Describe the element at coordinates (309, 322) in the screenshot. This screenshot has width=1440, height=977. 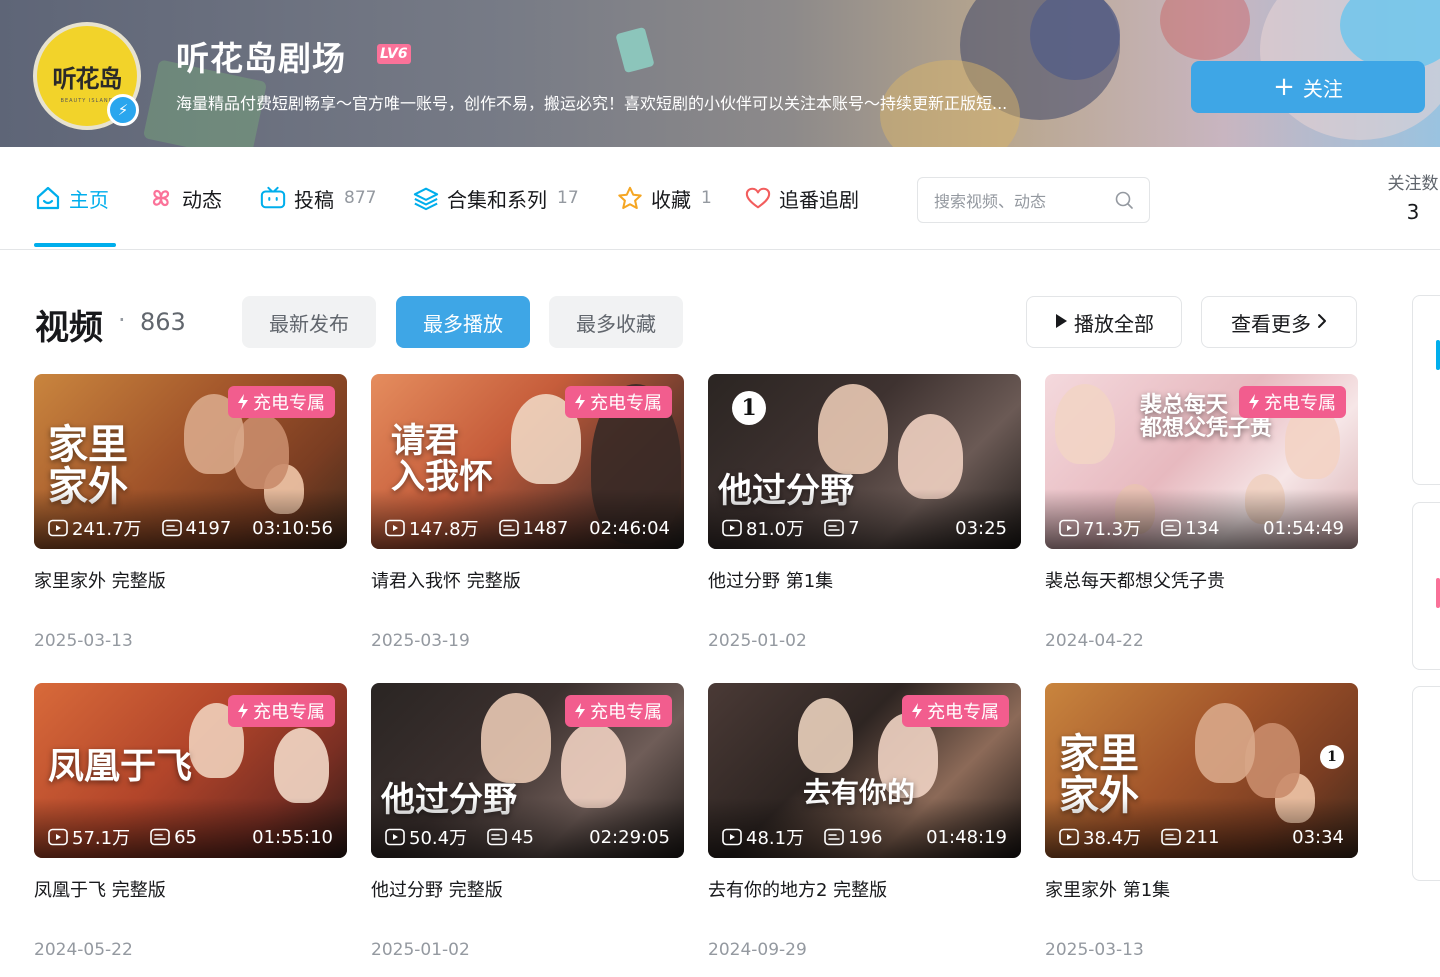
I see `sort-latest-button: 最新发布` at that location.